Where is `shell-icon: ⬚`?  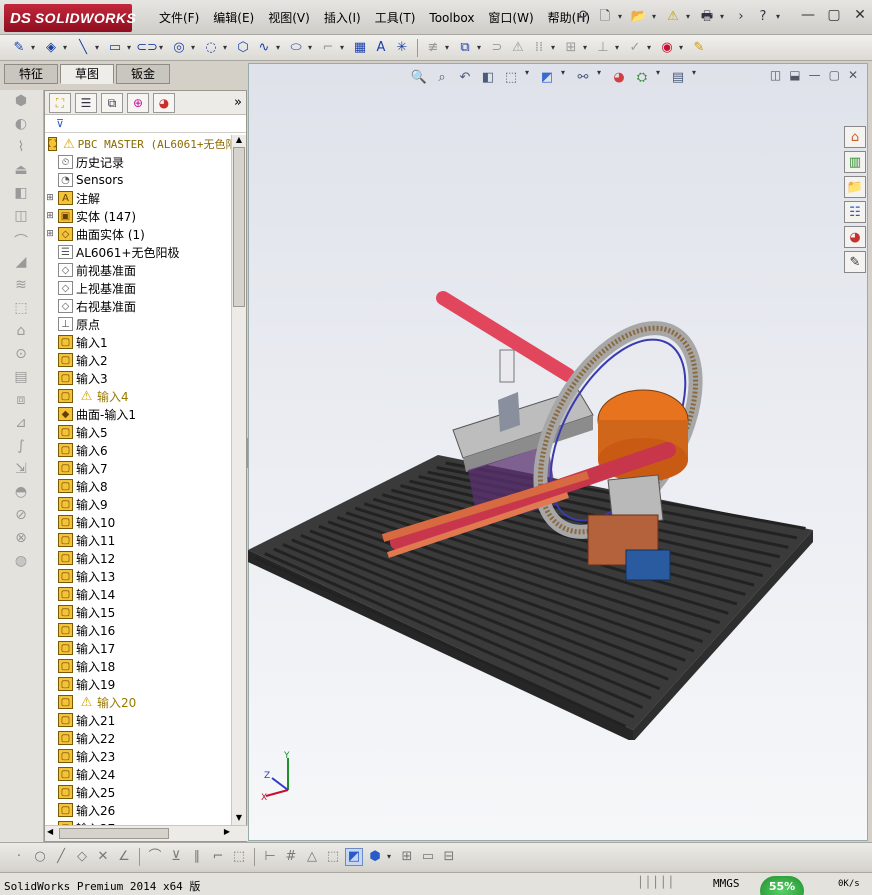
shell-icon: ⬚ is located at coordinates (21, 310).